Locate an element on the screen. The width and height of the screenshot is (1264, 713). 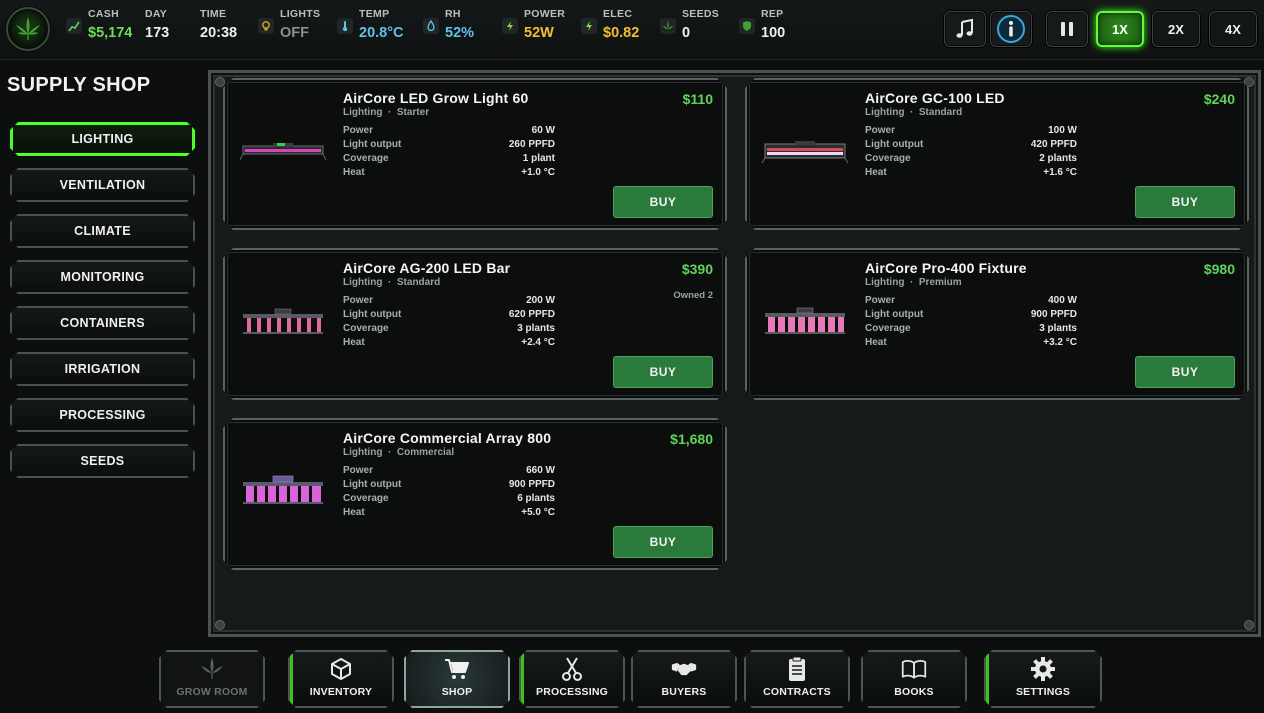
music-button is located at coordinates (965, 29).